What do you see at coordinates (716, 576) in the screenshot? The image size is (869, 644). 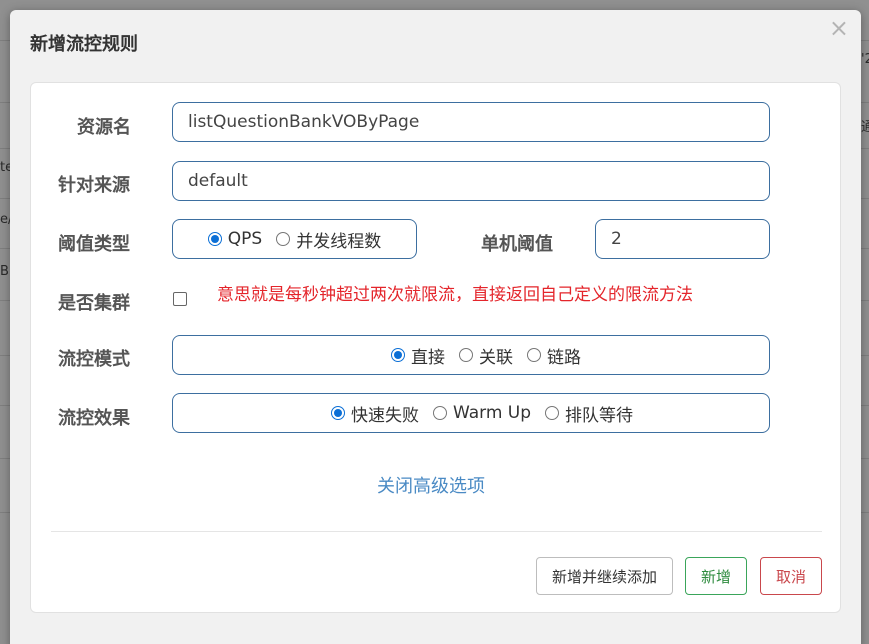 I see `add-button: 新增` at bounding box center [716, 576].